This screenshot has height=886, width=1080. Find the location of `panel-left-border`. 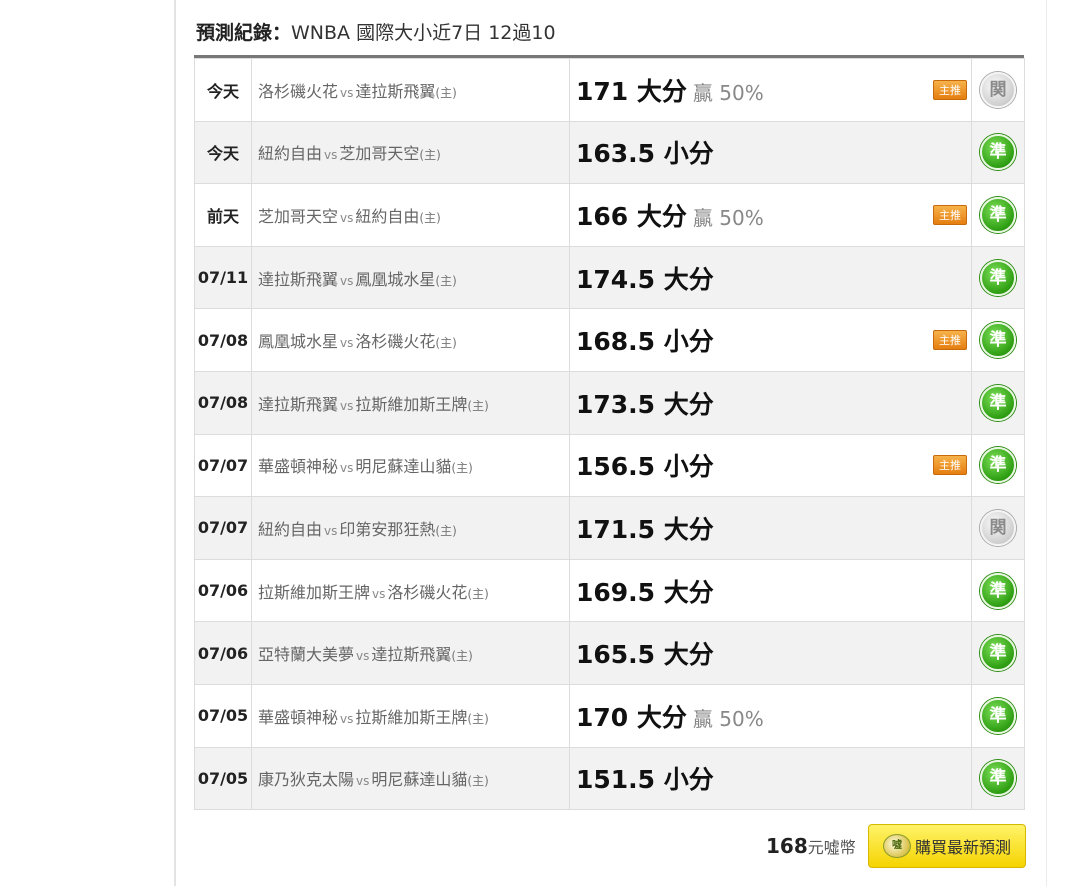

panel-left-border is located at coordinates (175, 443).